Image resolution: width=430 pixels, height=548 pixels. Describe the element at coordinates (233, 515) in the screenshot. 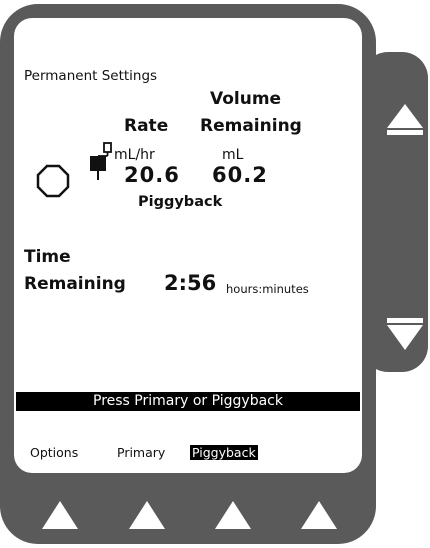

I see `softkey-3-button` at that location.